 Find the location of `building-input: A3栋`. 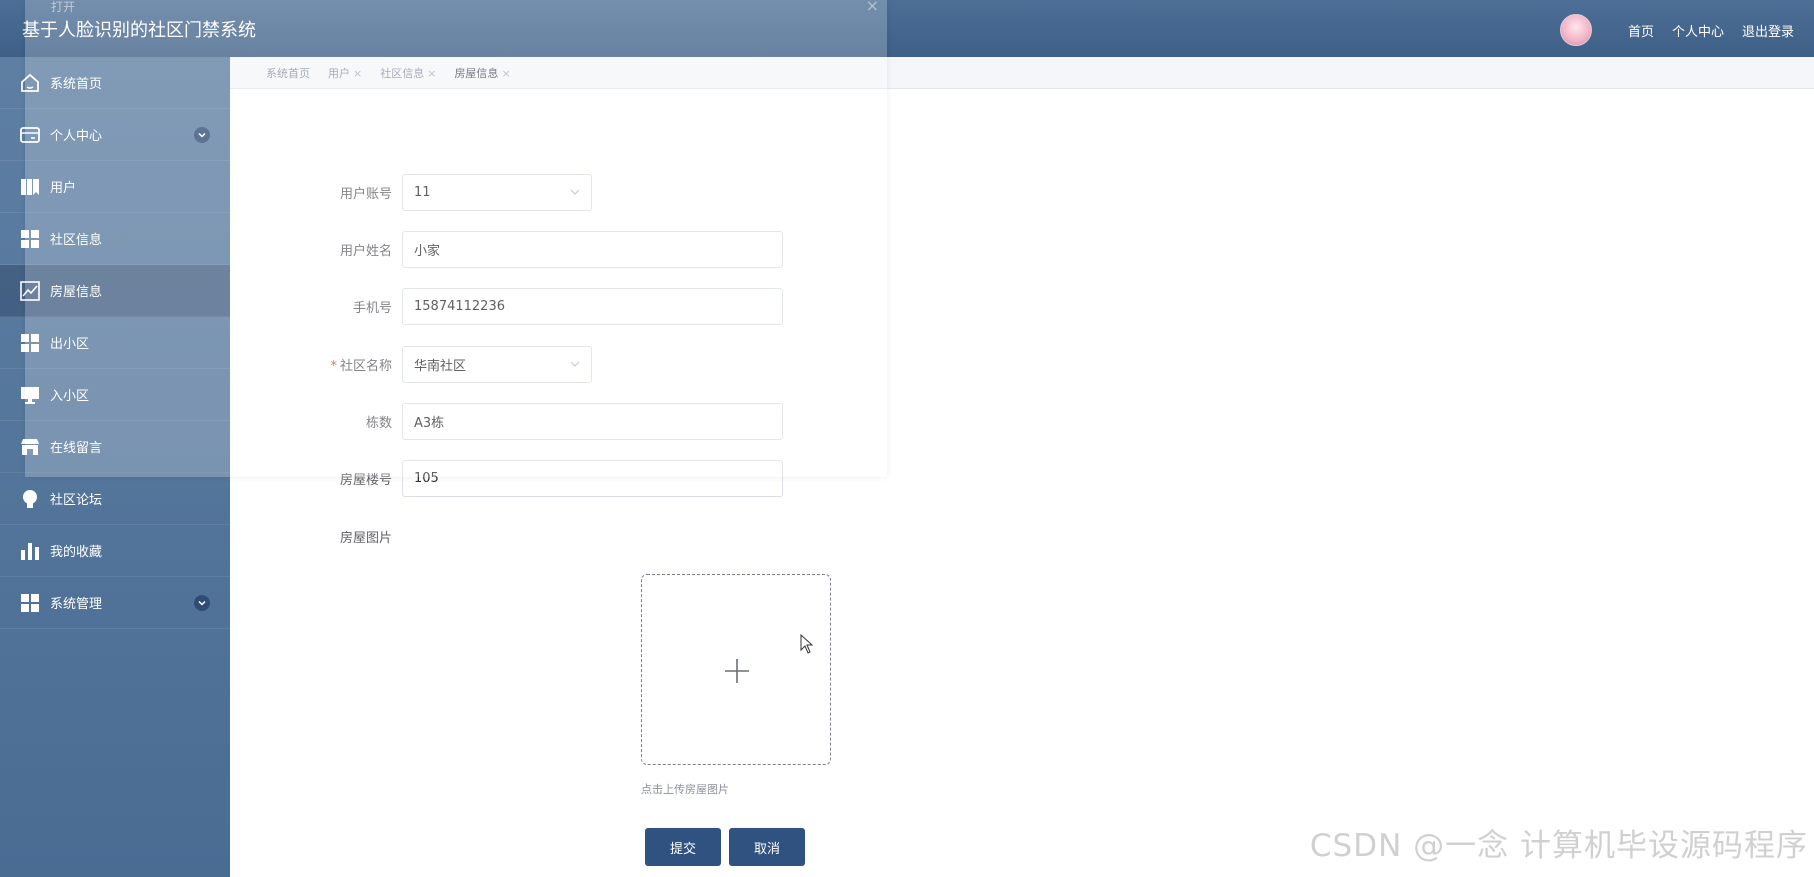

building-input: A3栋 is located at coordinates (592, 421).